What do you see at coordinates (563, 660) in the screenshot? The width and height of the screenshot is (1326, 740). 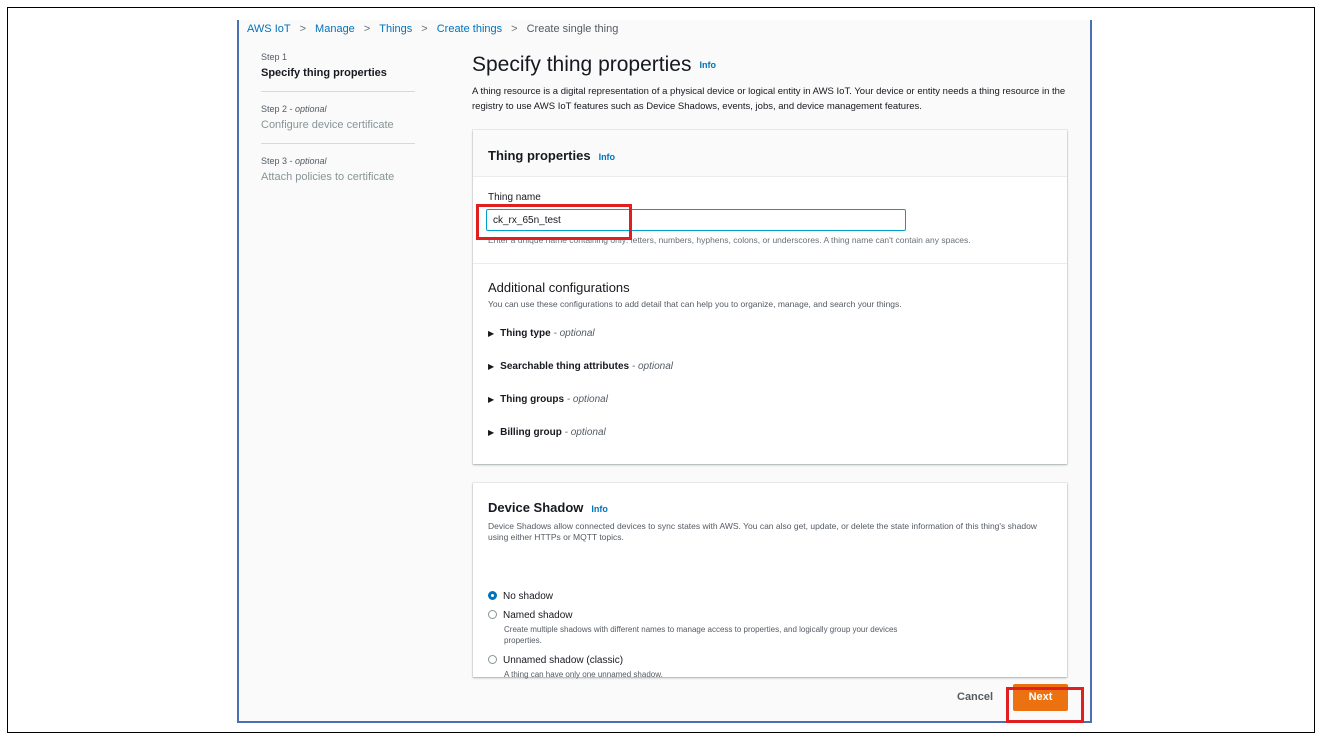 I see `unnamed-shadow-label: Unnamed shadow (classic)` at bounding box center [563, 660].